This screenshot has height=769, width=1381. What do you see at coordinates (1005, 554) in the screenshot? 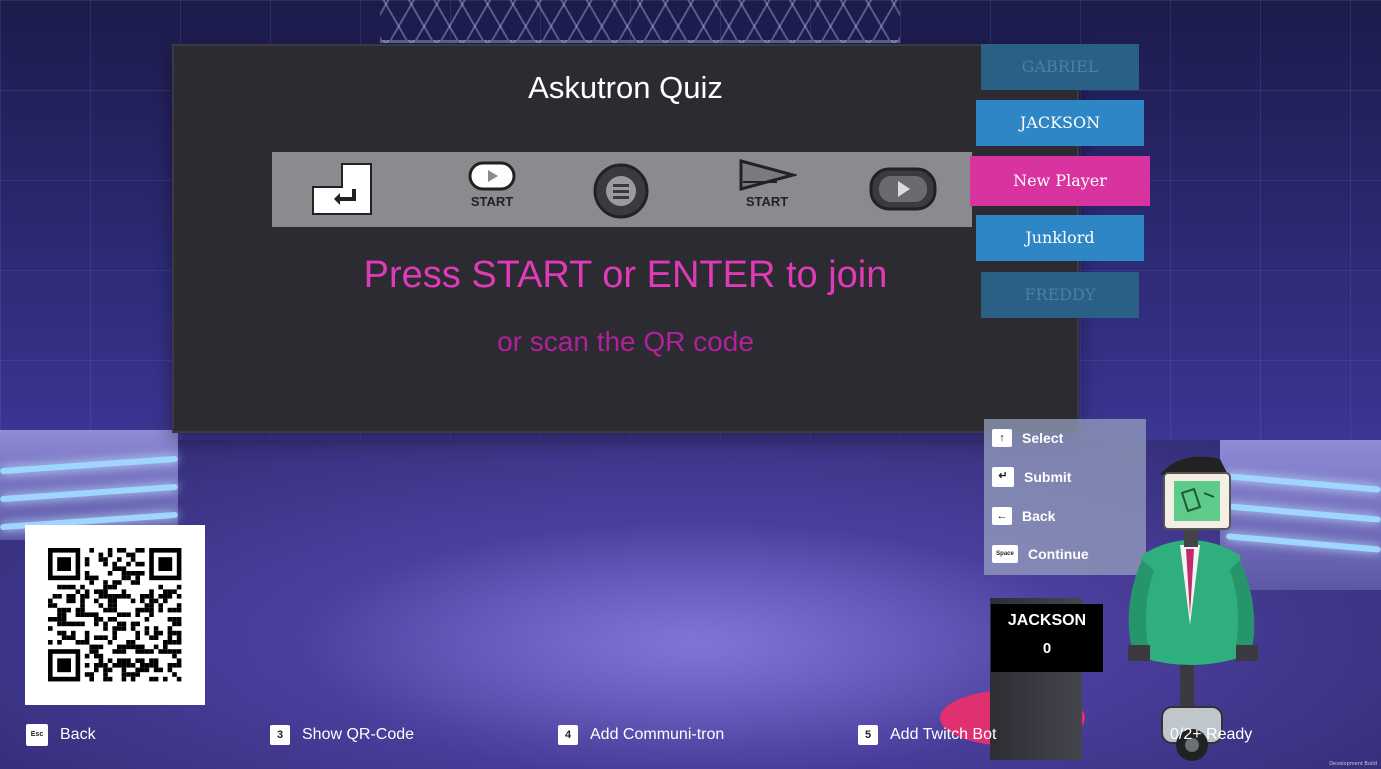
I see `space-key-icon: Space` at bounding box center [1005, 554].